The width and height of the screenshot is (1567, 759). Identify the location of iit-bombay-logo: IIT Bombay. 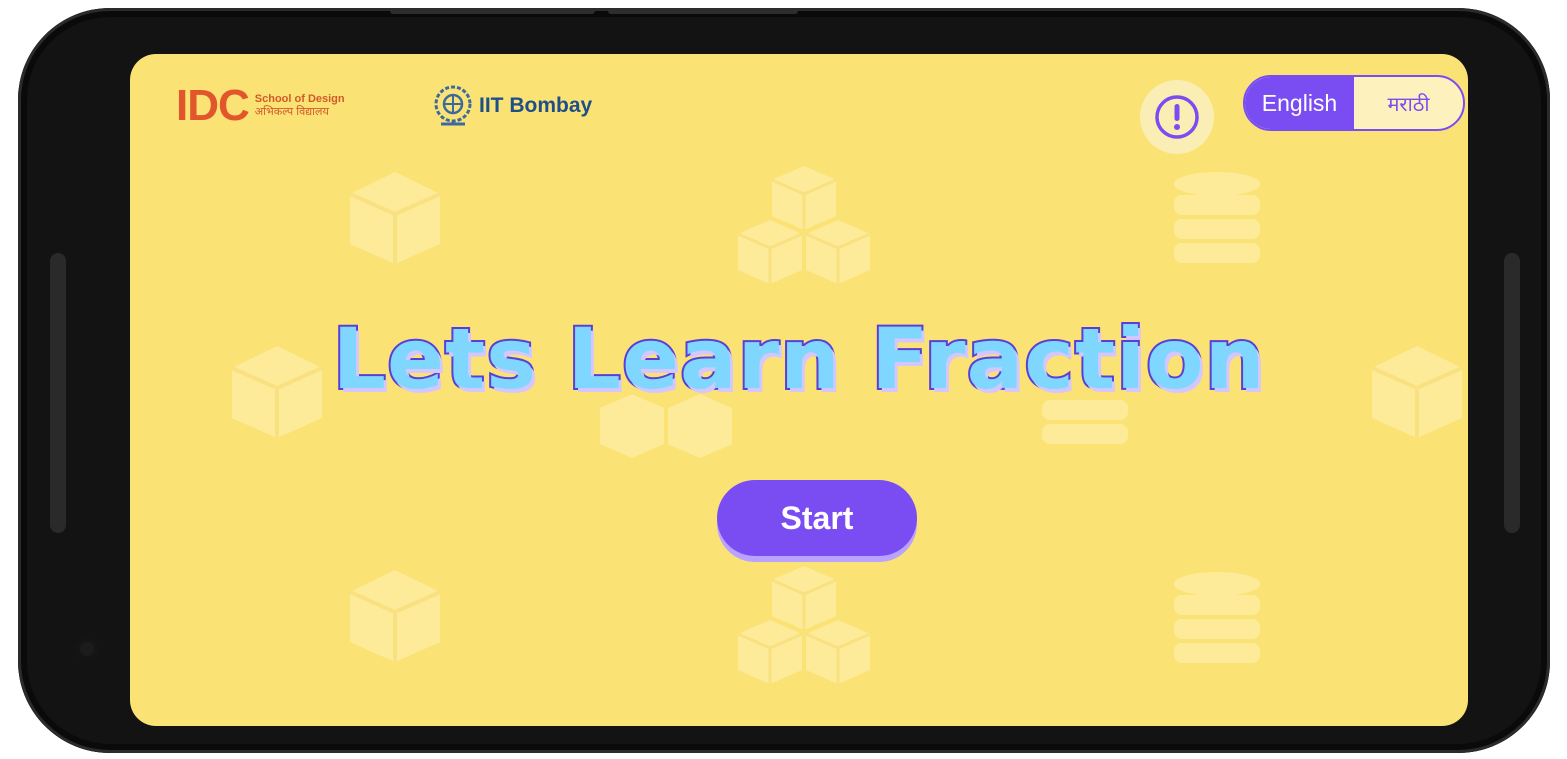
(512, 106).